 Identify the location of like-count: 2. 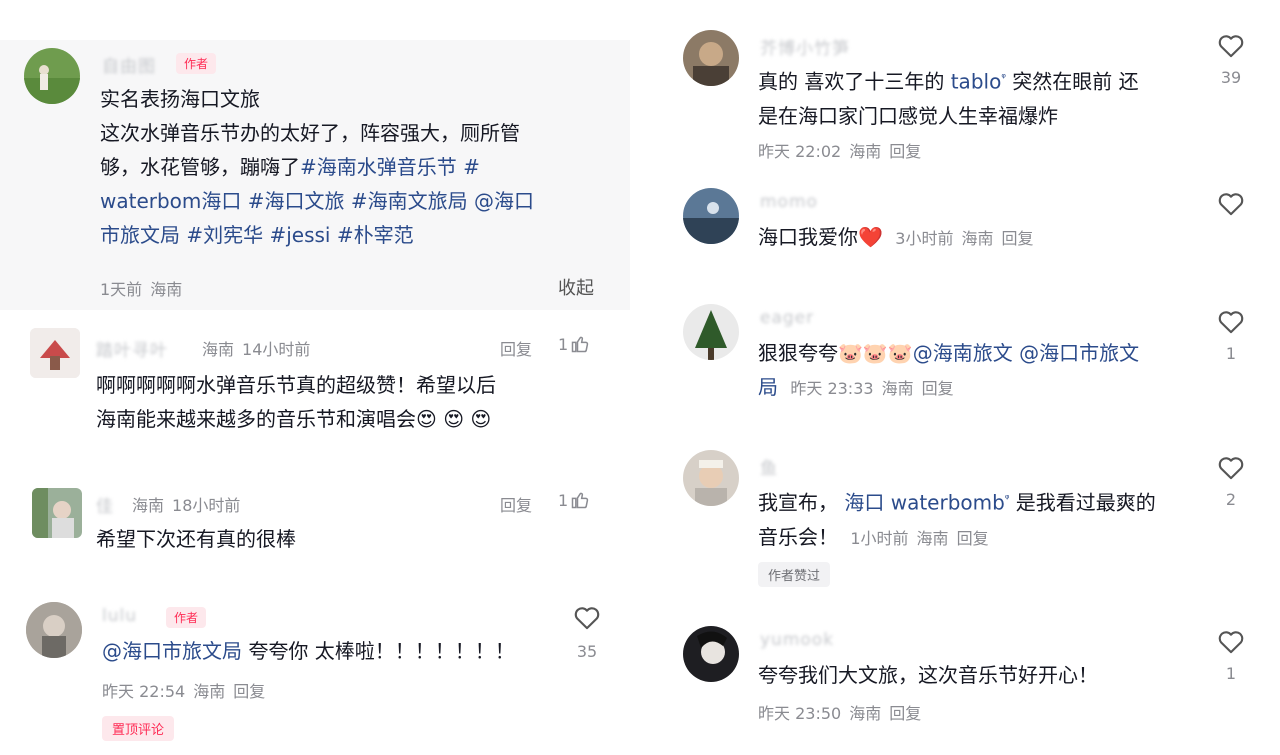
(1231, 499).